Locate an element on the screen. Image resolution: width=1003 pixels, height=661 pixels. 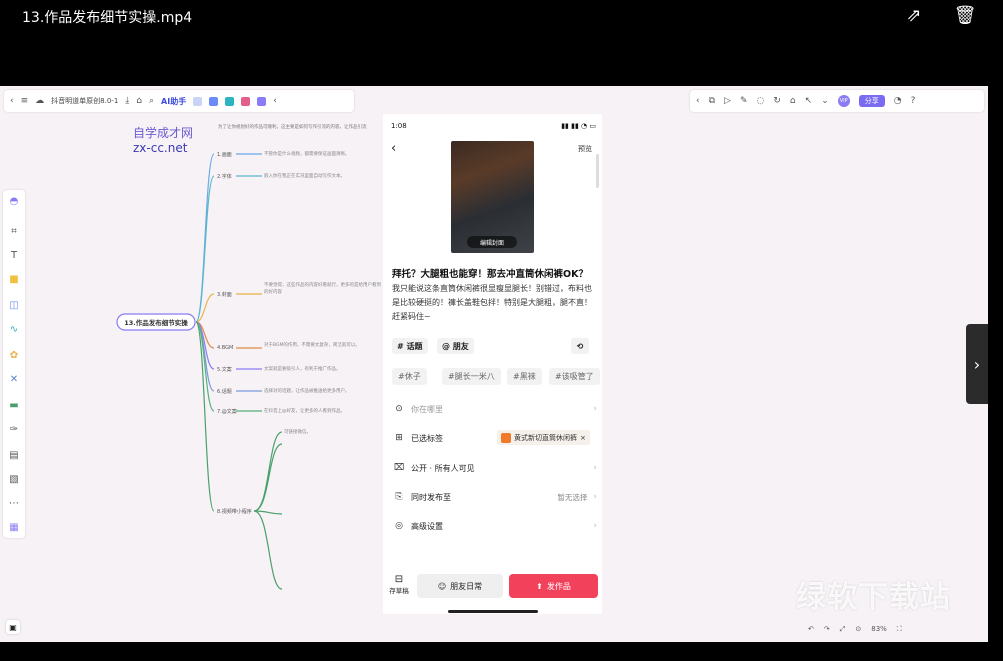
mindmap-root: 13.作品发布细节实操 is located at coordinates (156, 322).